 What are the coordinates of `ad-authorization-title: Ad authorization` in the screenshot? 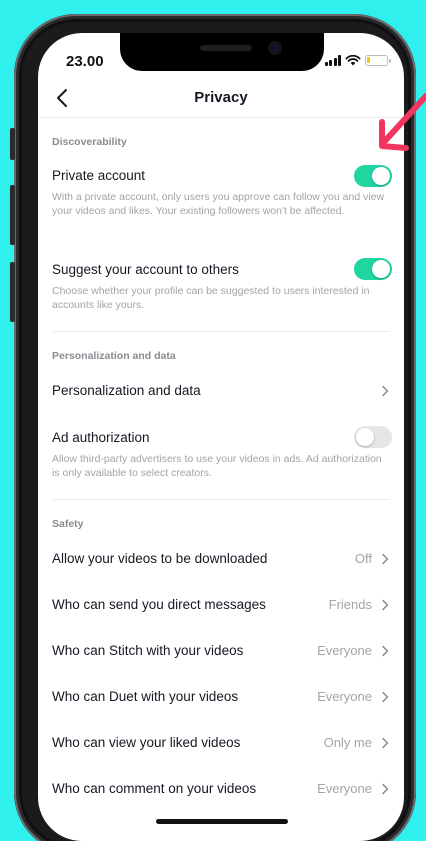 It's located at (101, 437).